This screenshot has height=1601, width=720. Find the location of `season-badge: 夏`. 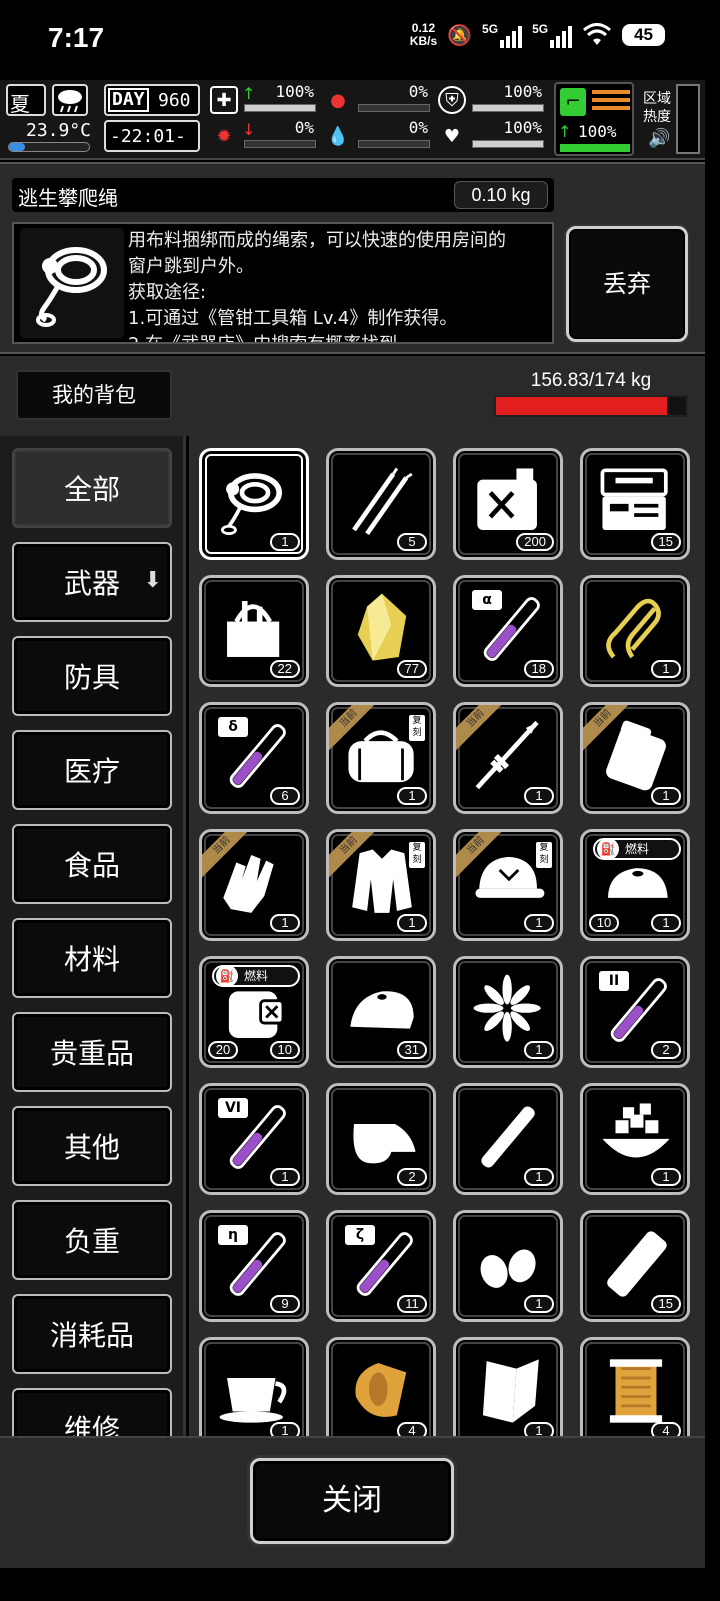

season-badge: 夏 is located at coordinates (26, 100).